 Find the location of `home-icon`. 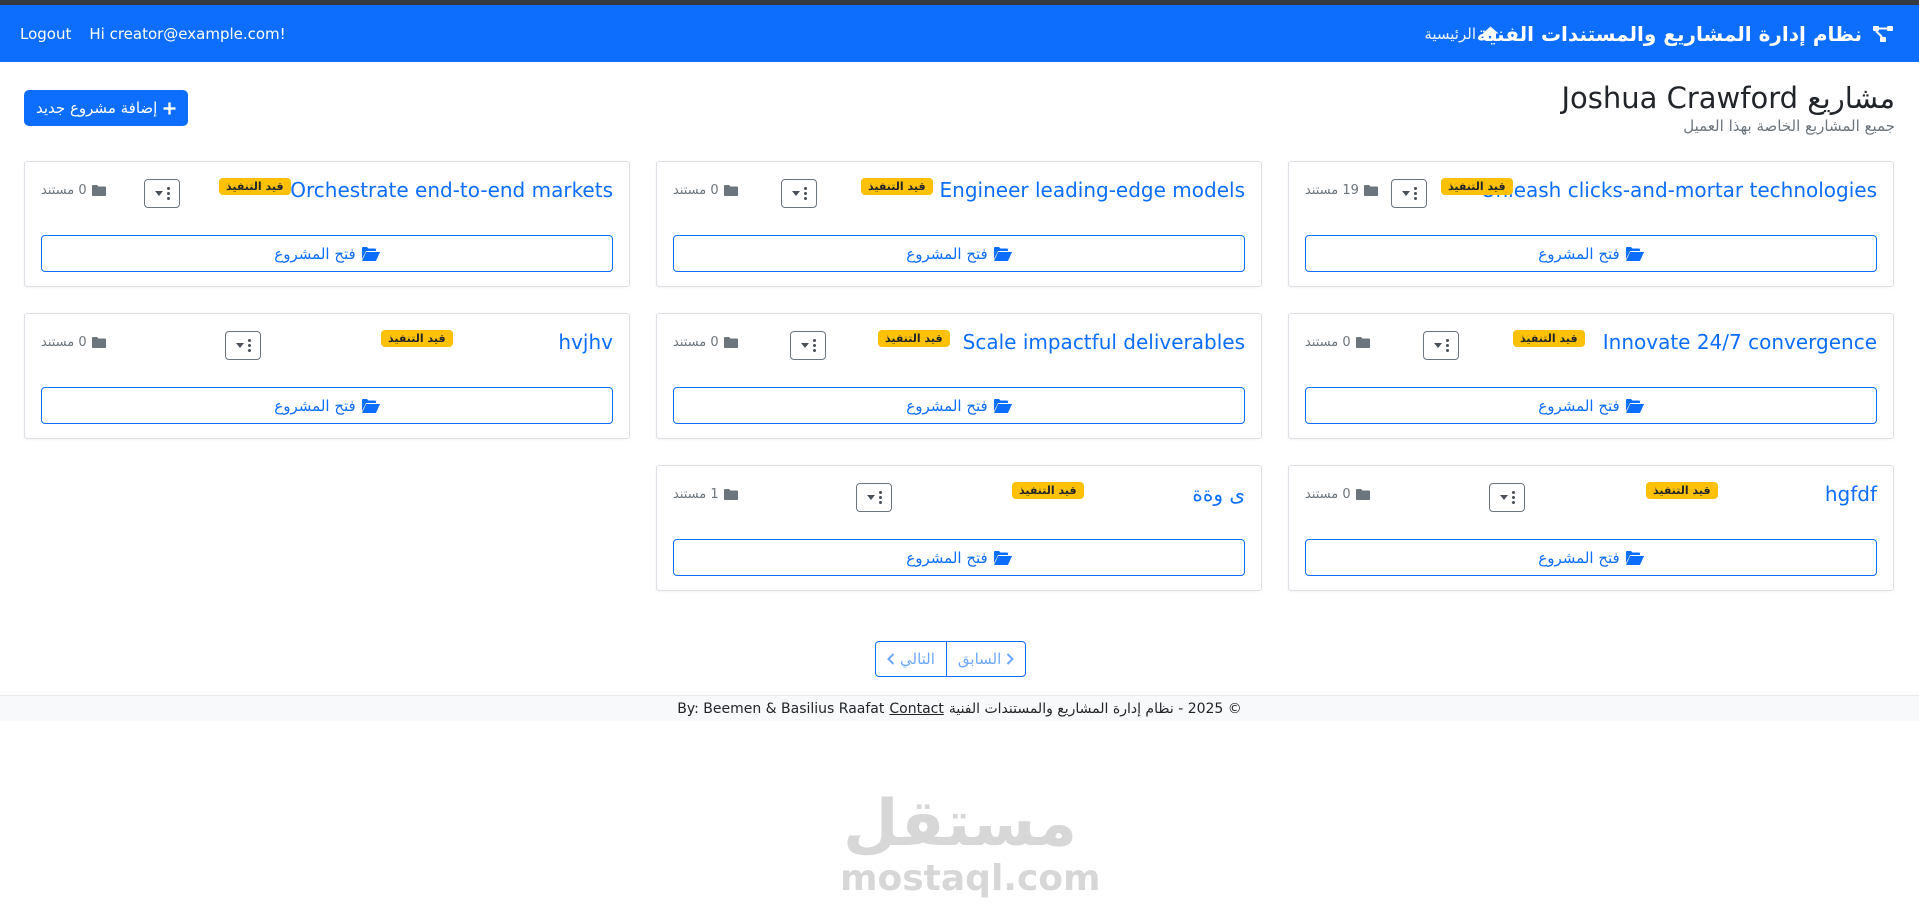

home-icon is located at coordinates (1490, 33).